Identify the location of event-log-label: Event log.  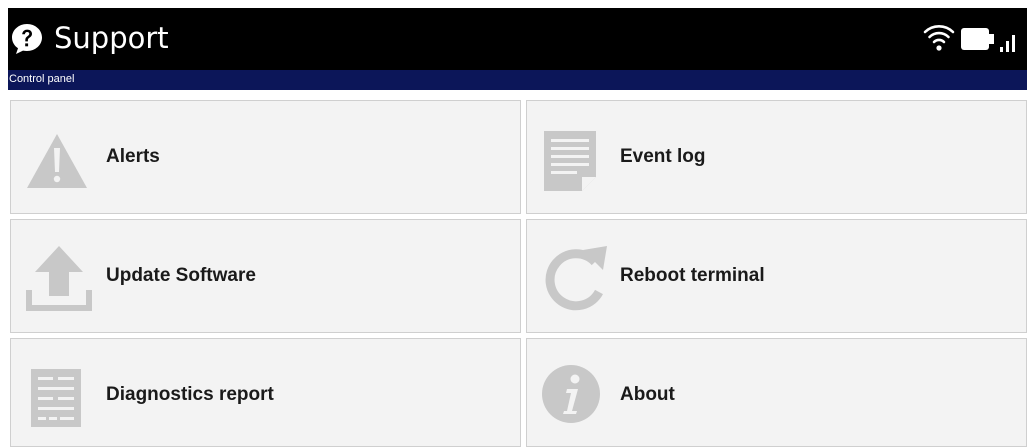
(663, 156).